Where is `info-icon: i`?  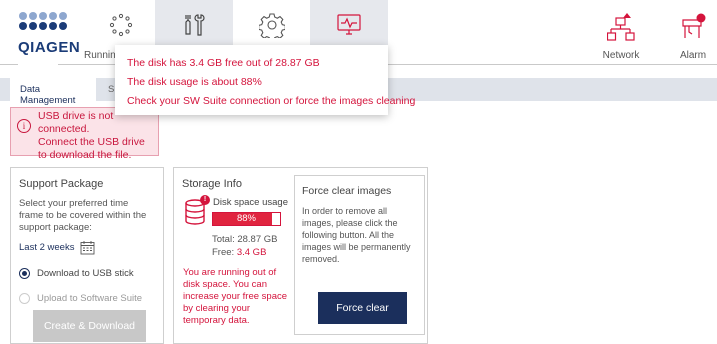 info-icon: i is located at coordinates (24, 126).